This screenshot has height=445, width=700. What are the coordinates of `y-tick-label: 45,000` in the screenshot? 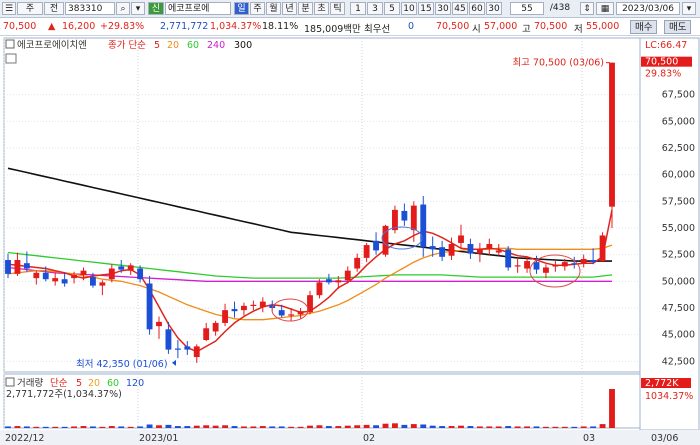 It's located at (678, 335).